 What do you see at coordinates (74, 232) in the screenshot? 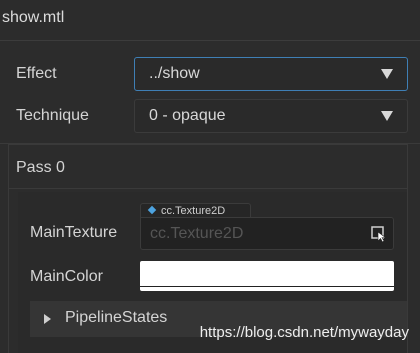
I see `main-texture-label: MainTexture` at bounding box center [74, 232].